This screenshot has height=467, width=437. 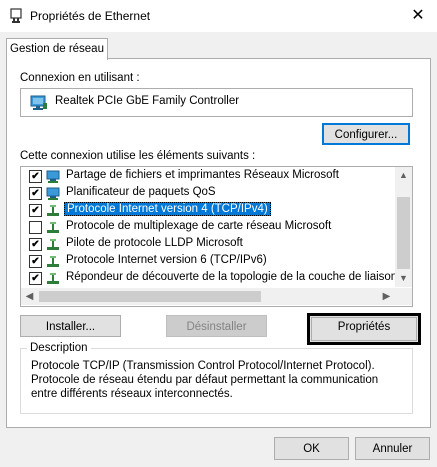 What do you see at coordinates (216, 326) in the screenshot?
I see `uninstall-button: Désinstaller` at bounding box center [216, 326].